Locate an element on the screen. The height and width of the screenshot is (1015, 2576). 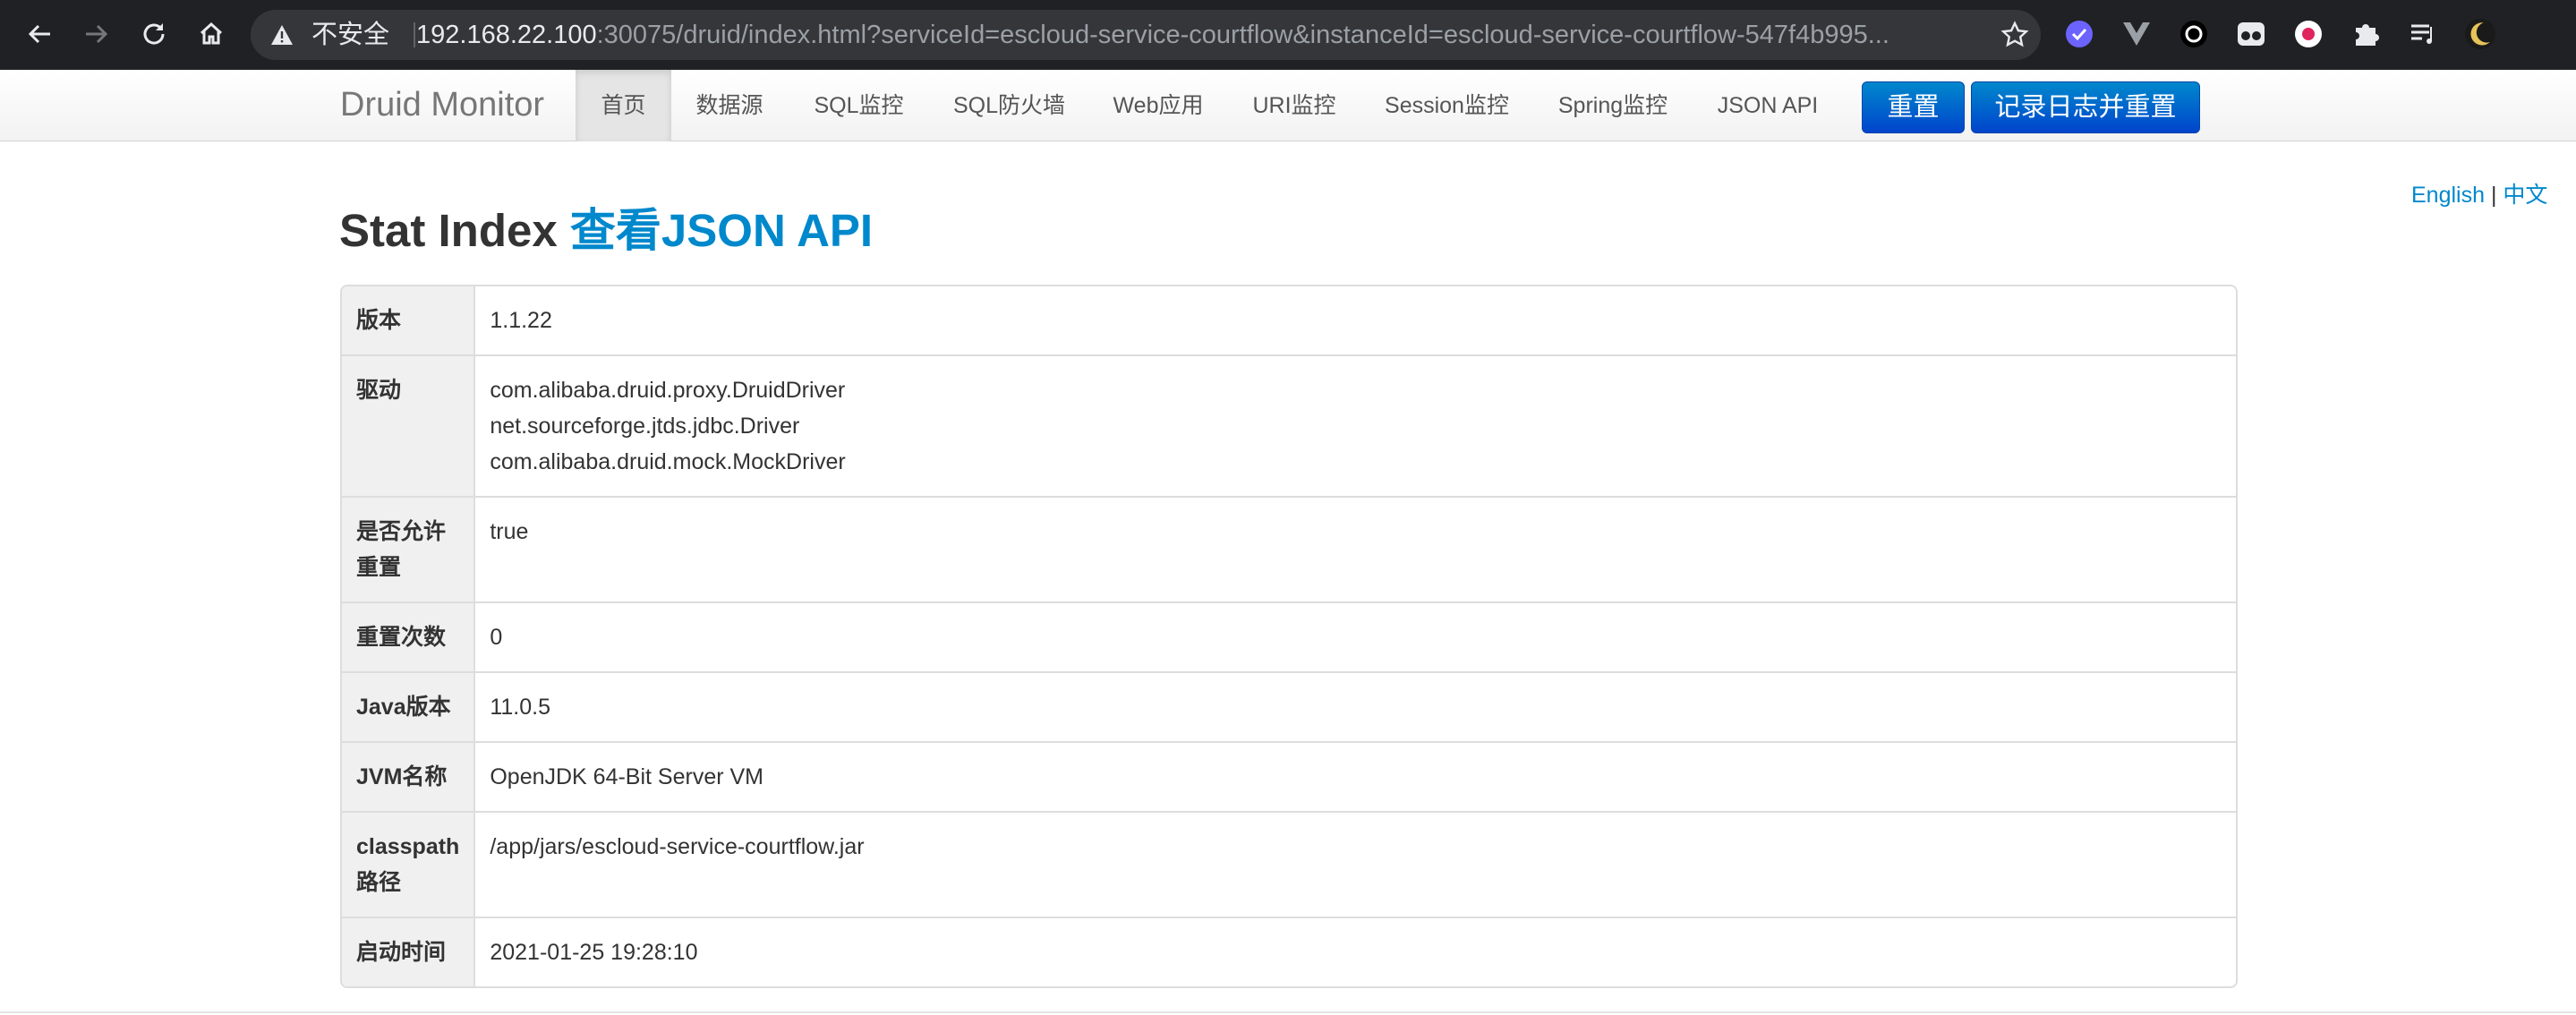
stat-value: com.alibaba.druid.mock.MockDriver is located at coordinates (668, 461).